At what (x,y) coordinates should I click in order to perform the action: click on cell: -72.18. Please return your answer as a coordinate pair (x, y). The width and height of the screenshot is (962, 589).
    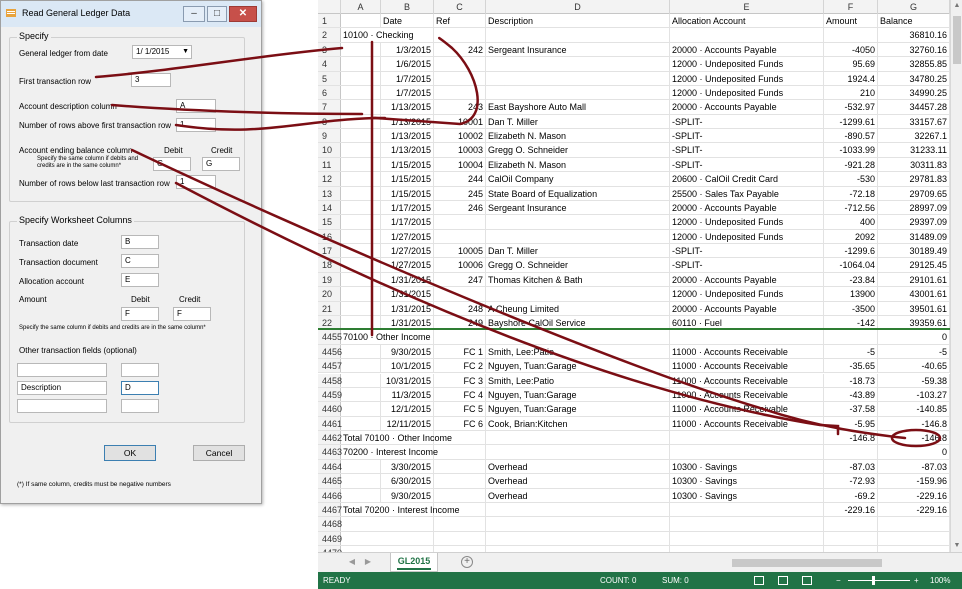
    Looking at the image, I should click on (851, 193).